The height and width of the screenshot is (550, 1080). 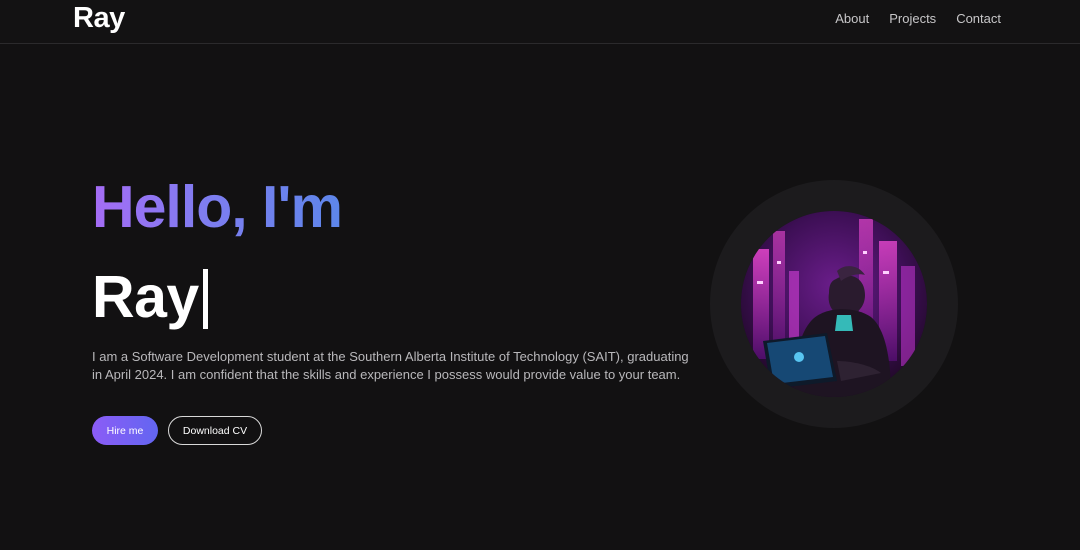 I want to click on hero-name-row: Ray, so click(x=150, y=297).